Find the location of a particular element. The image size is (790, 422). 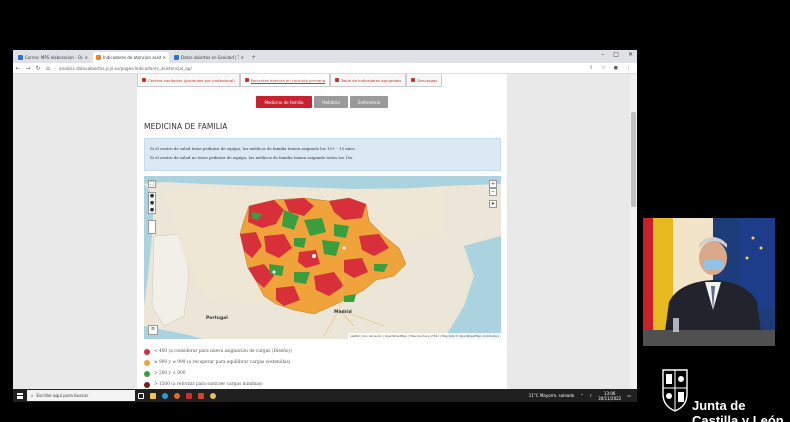

coat-of-arms-icon is located at coordinates (675, 390).